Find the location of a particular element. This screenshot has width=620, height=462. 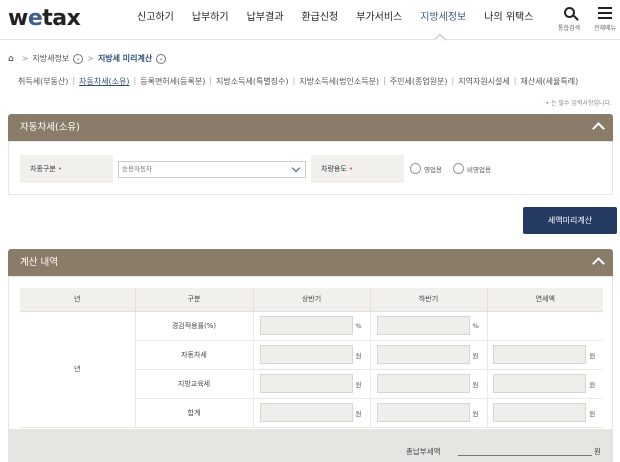

second-half-vehicle-tax-field is located at coordinates (423, 354).